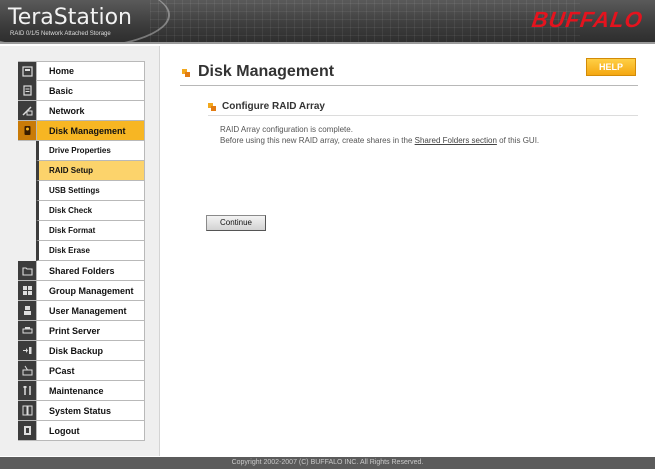 This screenshot has width=655, height=469. What do you see at coordinates (456, 140) in the screenshot?
I see `shared-folders-link: Shared Folders section` at bounding box center [456, 140].